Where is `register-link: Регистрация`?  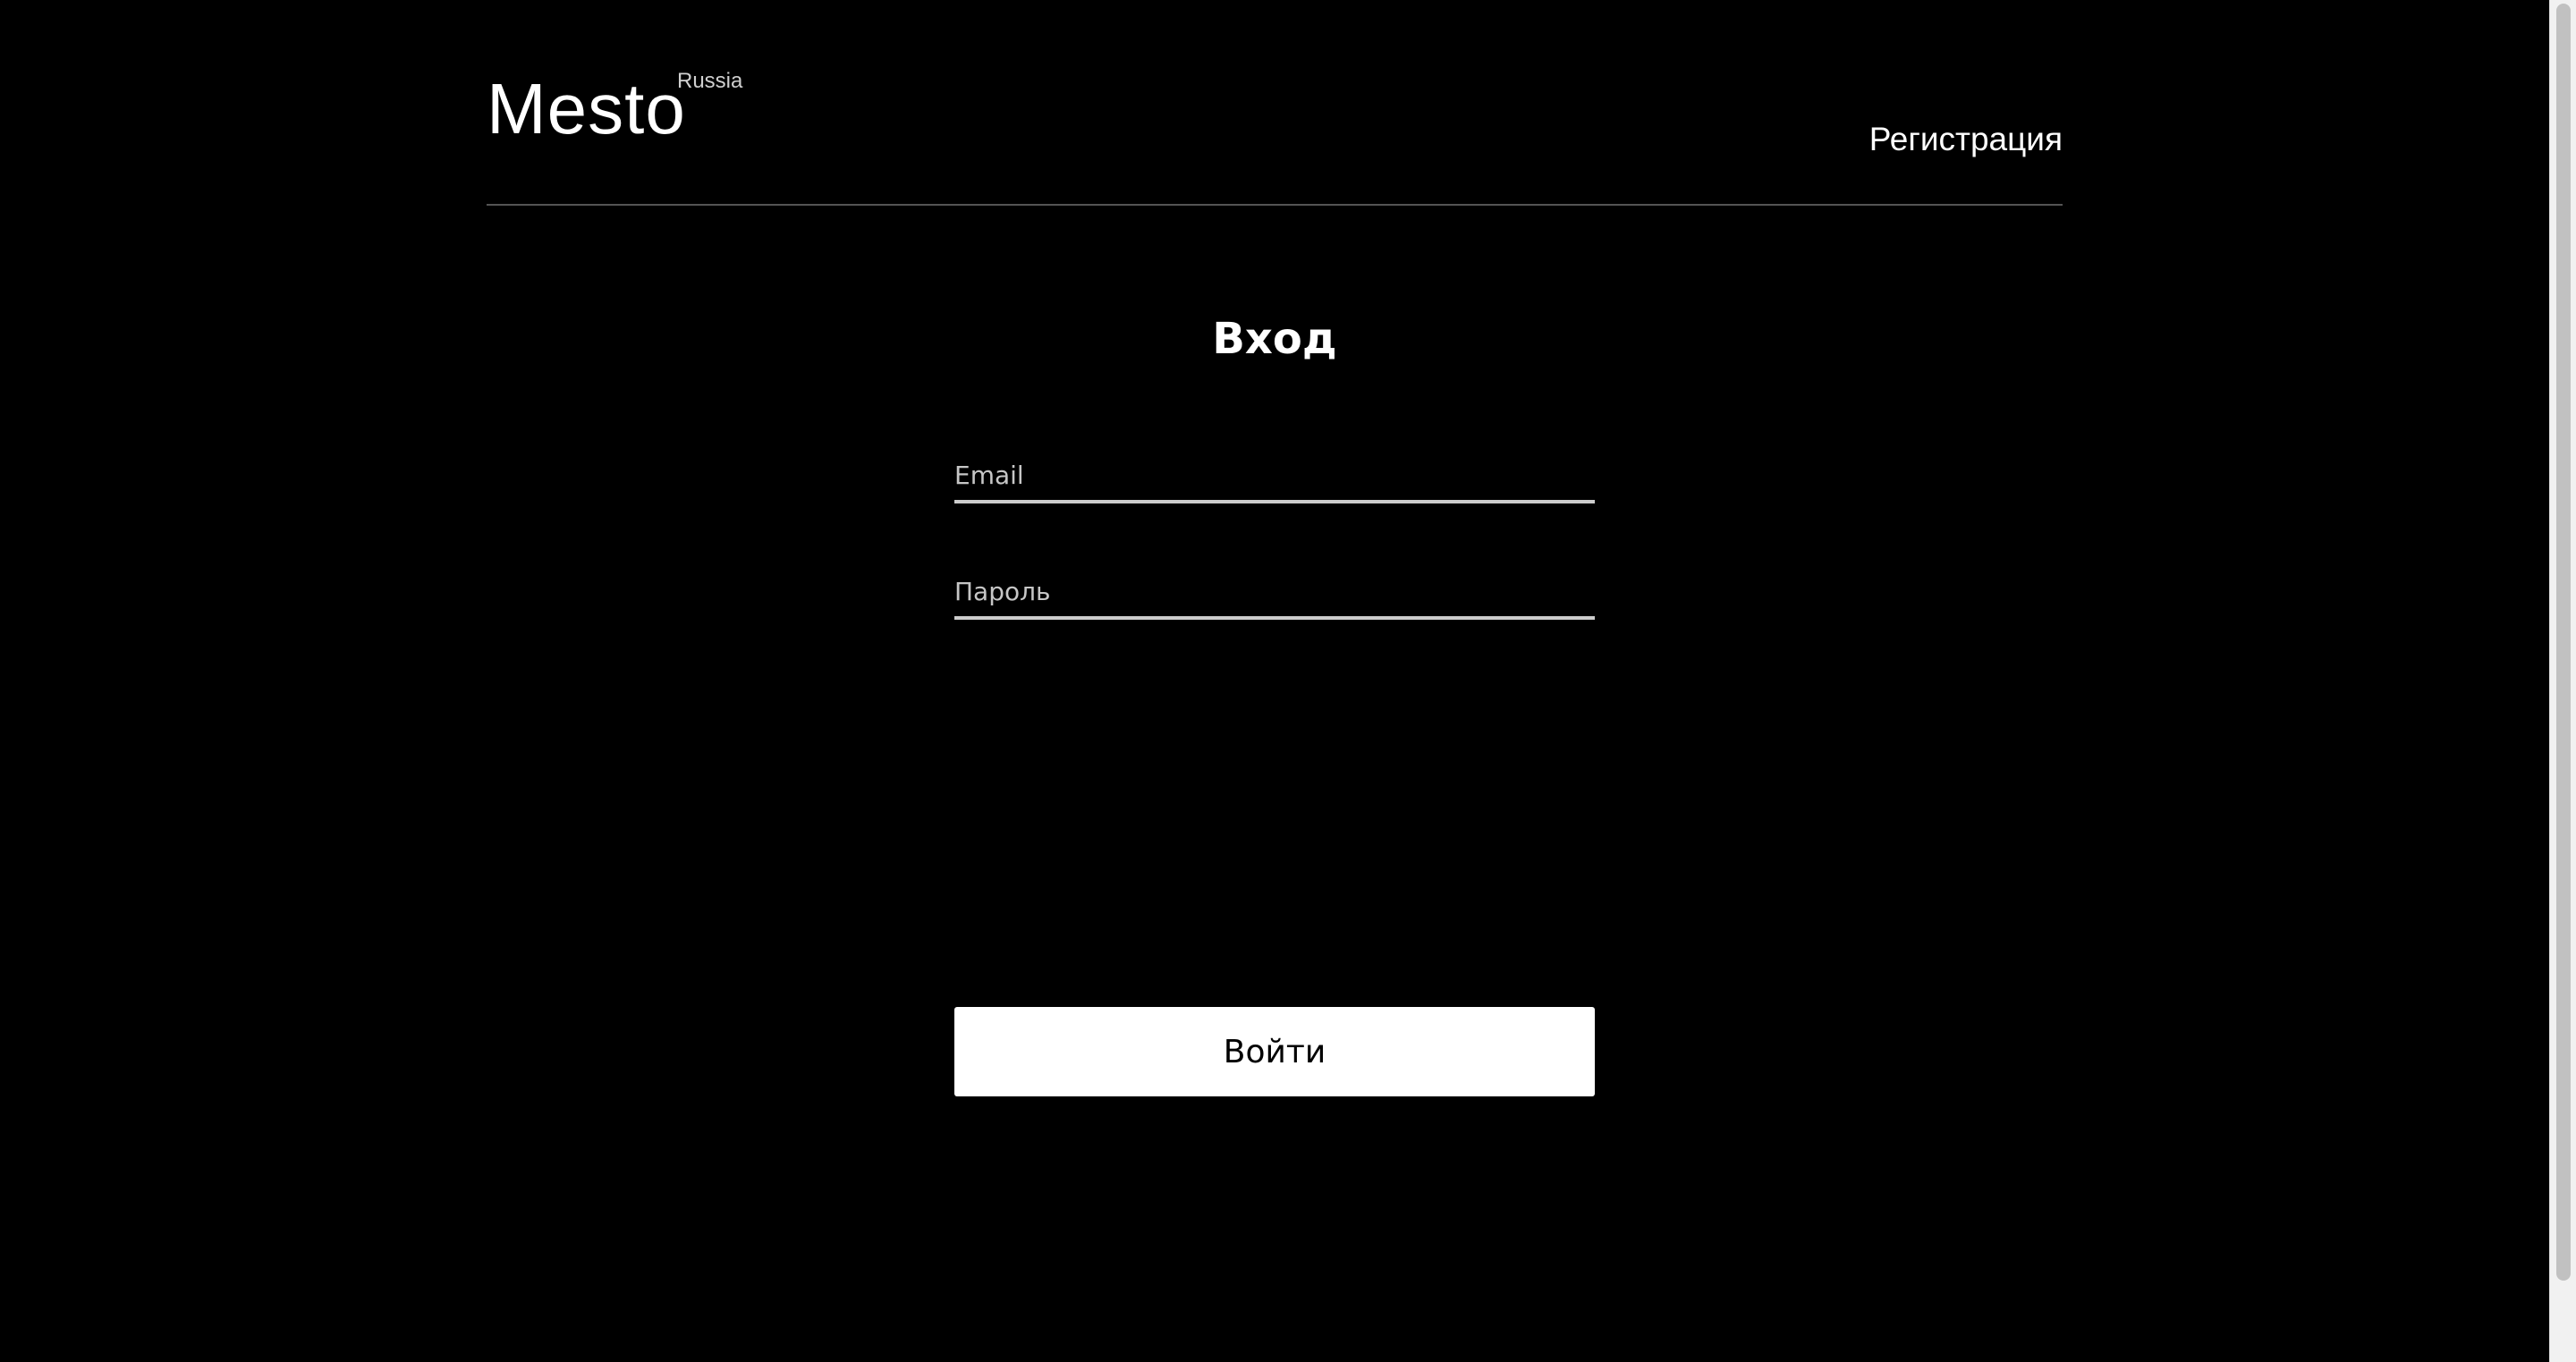
register-link: Регистрация is located at coordinates (1966, 139).